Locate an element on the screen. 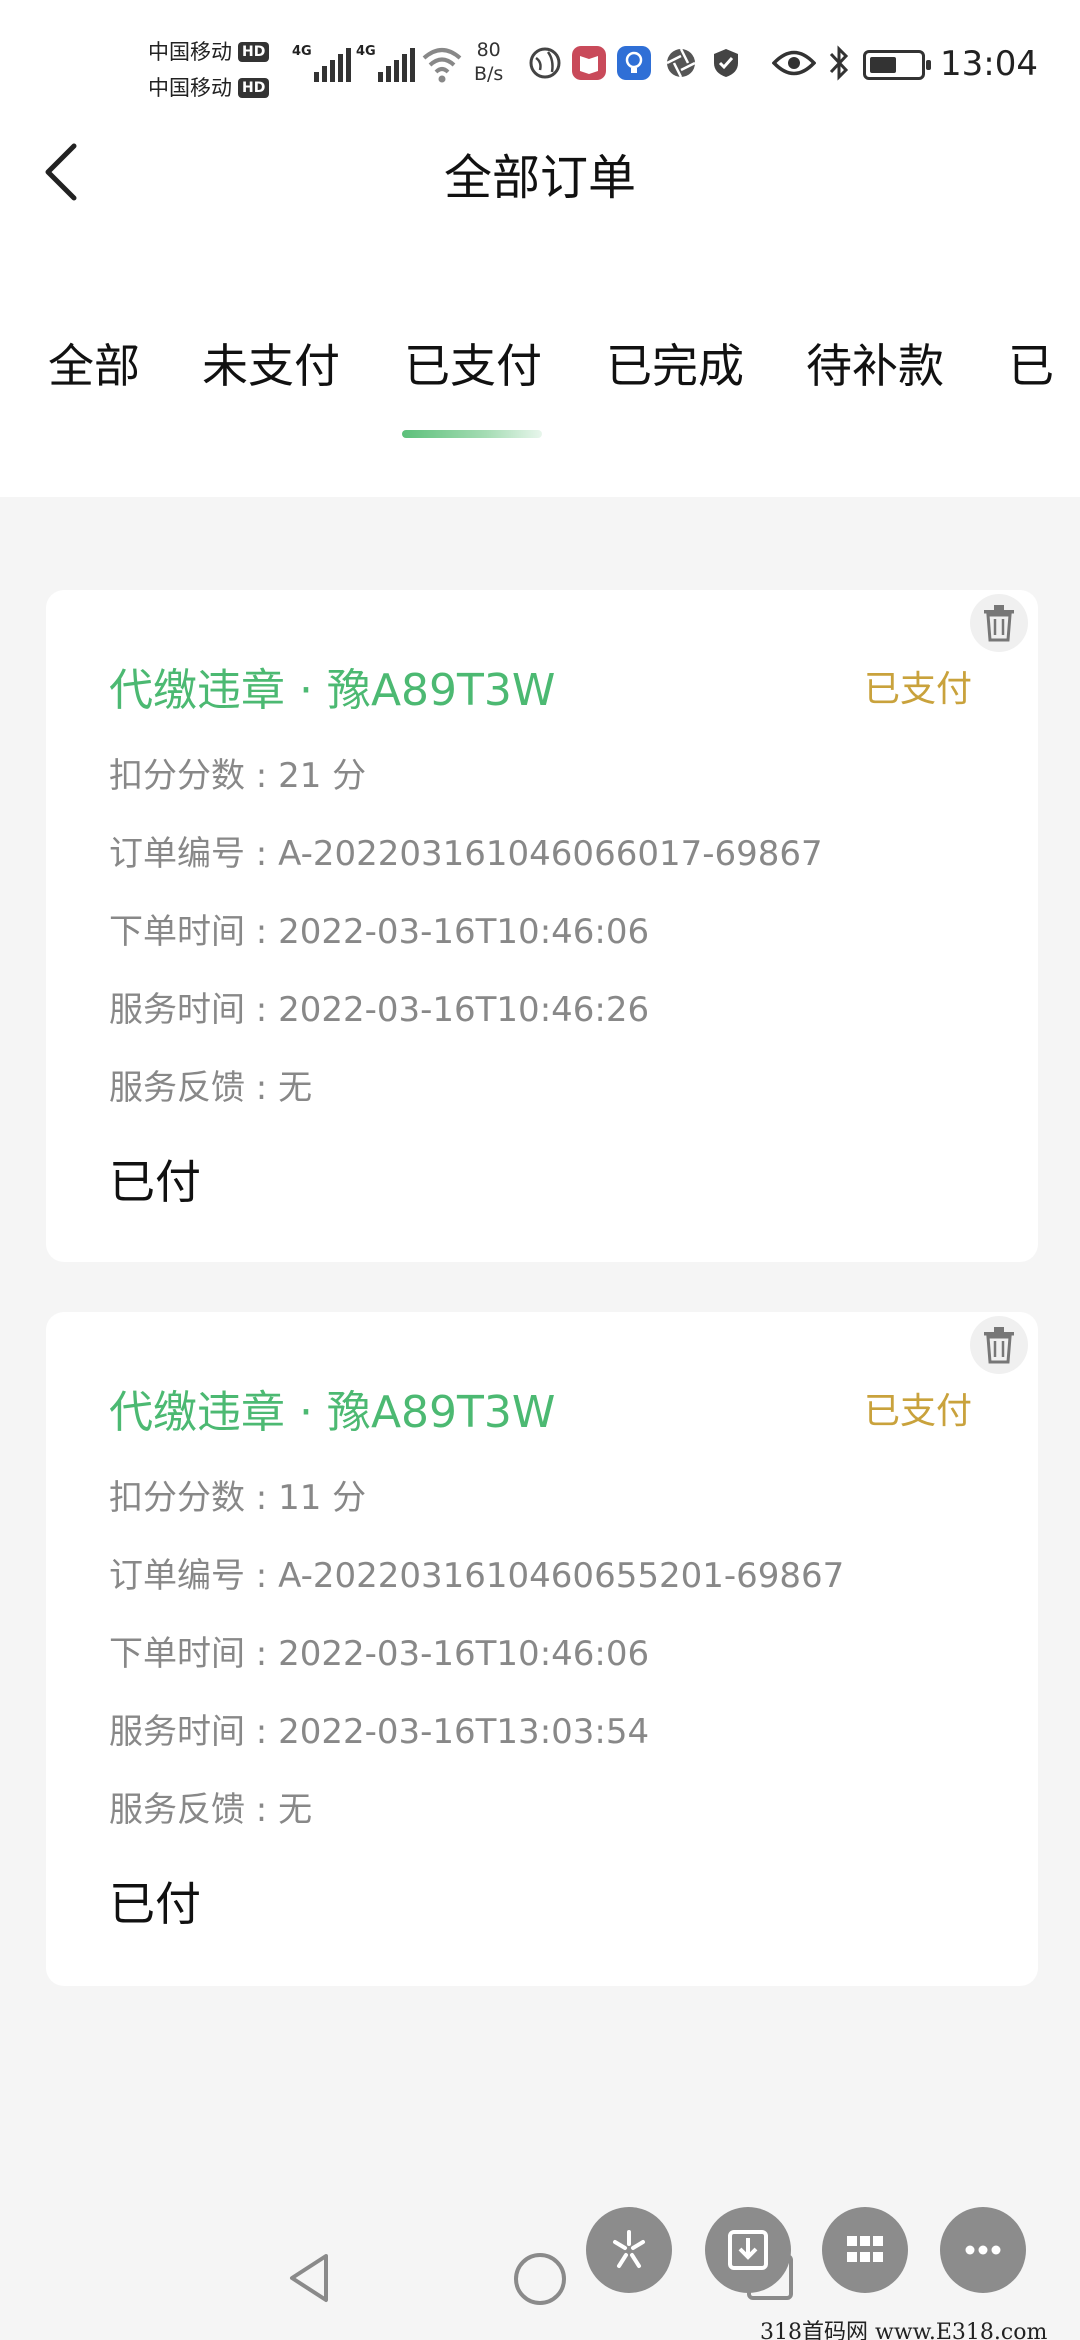 This screenshot has width=1080, height=2340. net-speed: 80 B/s is located at coordinates (488, 62).